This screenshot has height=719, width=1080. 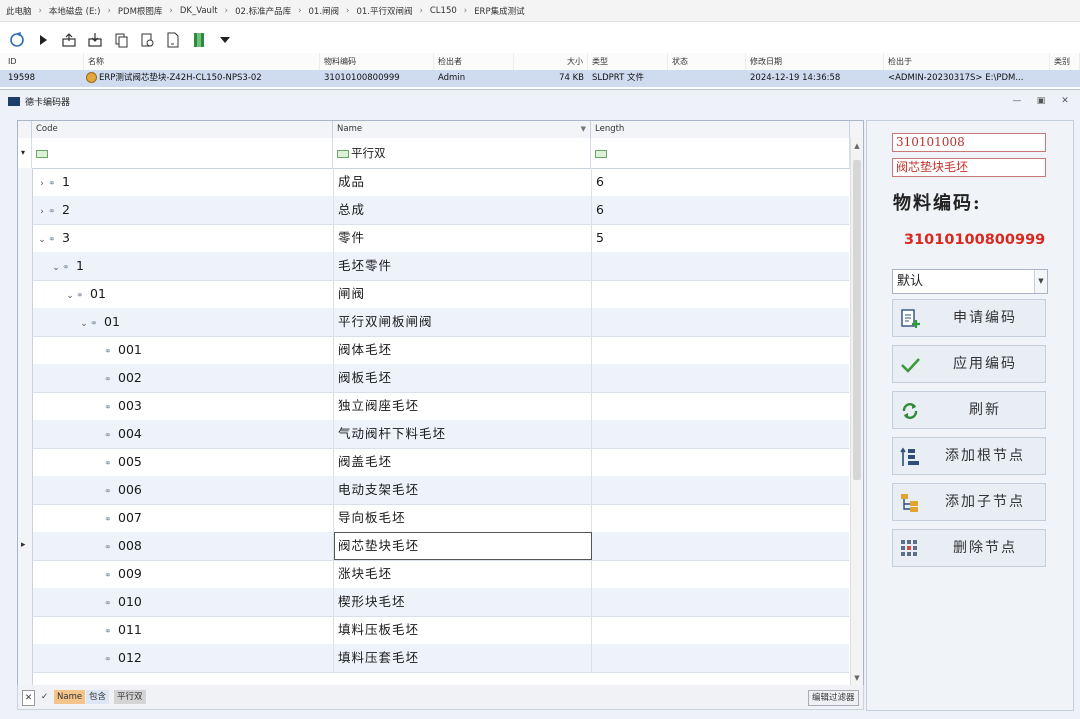 I want to click on code-cell: ⚭ 005, so click(x=183, y=462).